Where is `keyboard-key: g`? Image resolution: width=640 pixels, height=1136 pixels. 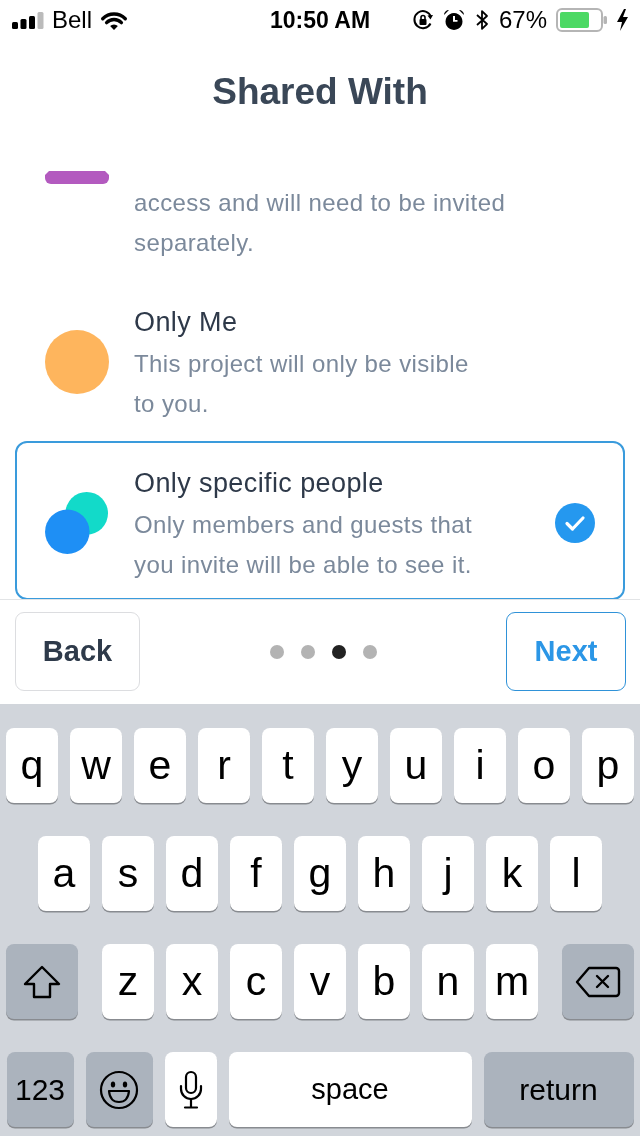 keyboard-key: g is located at coordinates (320, 873).